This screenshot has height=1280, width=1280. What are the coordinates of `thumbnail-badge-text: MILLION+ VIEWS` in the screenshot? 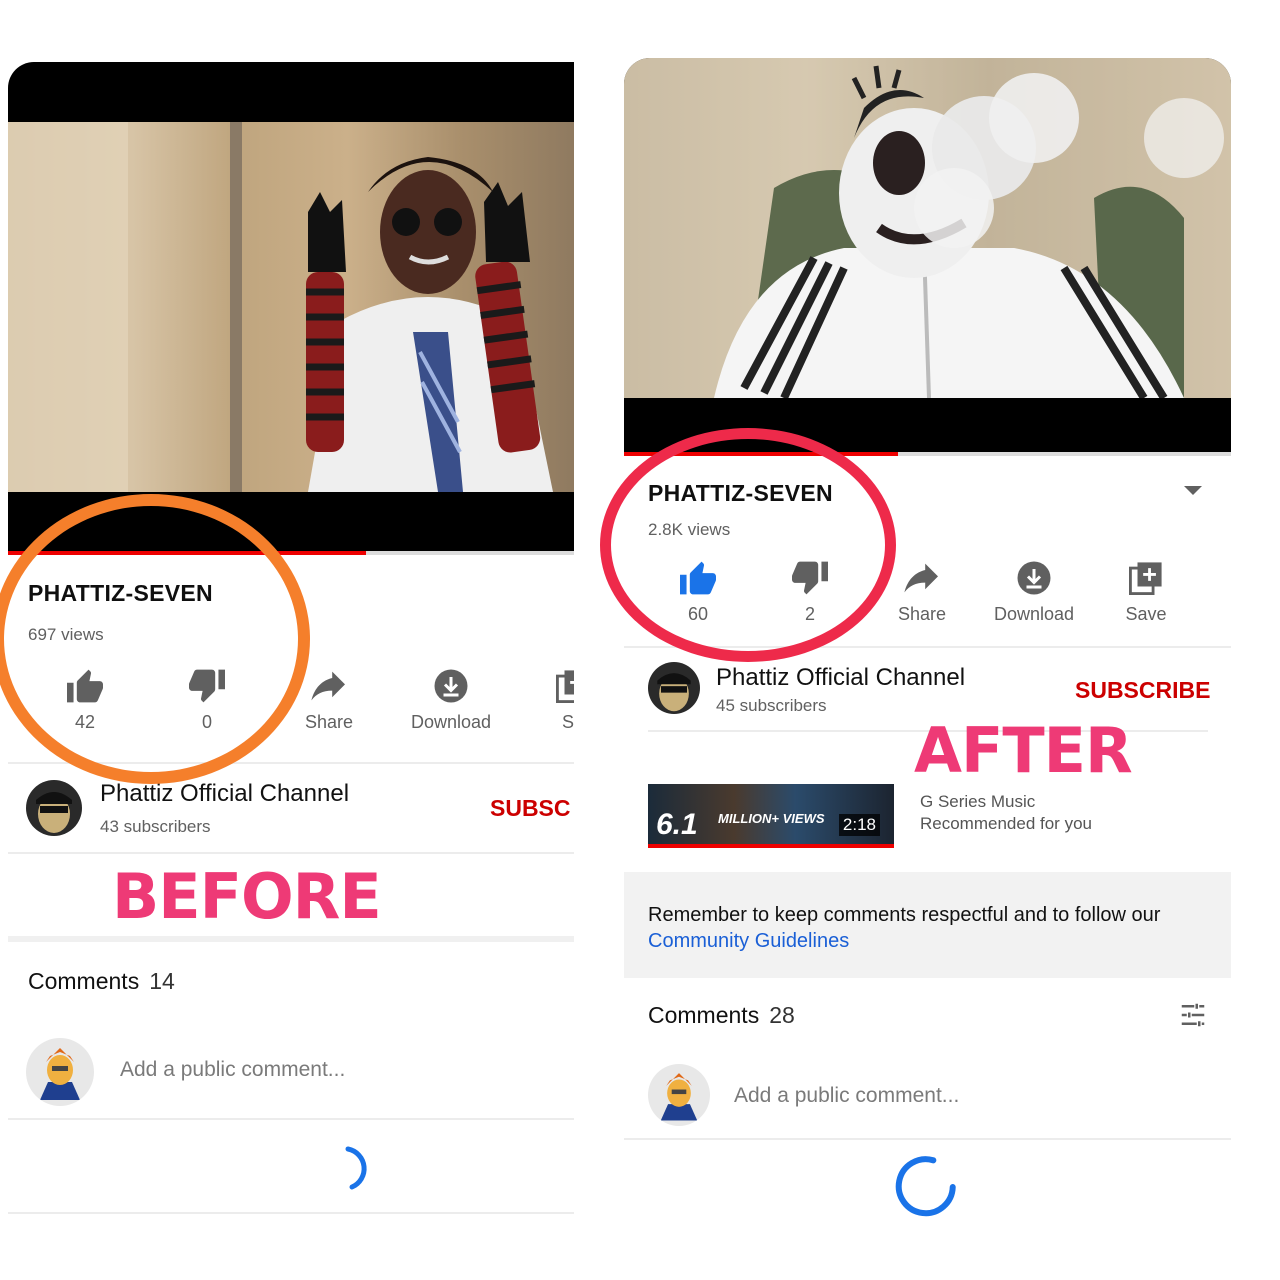 It's located at (771, 818).